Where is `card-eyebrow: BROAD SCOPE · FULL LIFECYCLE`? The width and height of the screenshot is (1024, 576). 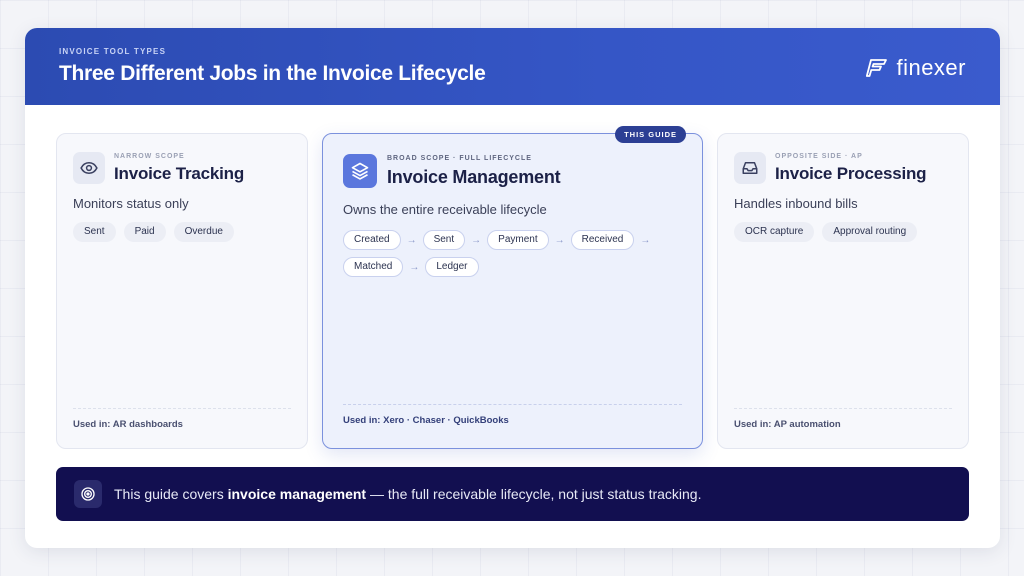 card-eyebrow: BROAD SCOPE · FULL LIFECYCLE is located at coordinates (459, 158).